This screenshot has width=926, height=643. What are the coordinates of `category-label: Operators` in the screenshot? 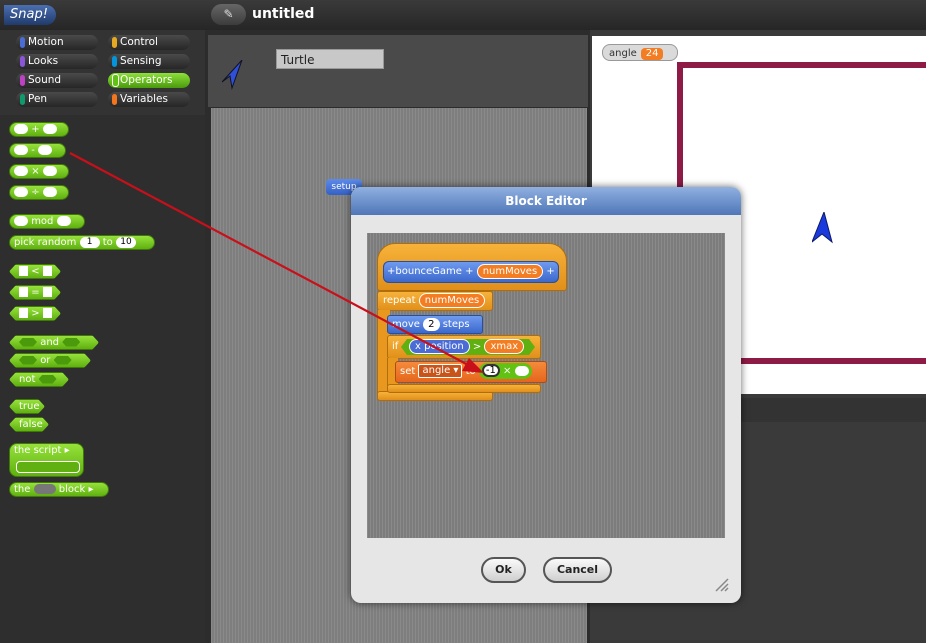 It's located at (146, 80).